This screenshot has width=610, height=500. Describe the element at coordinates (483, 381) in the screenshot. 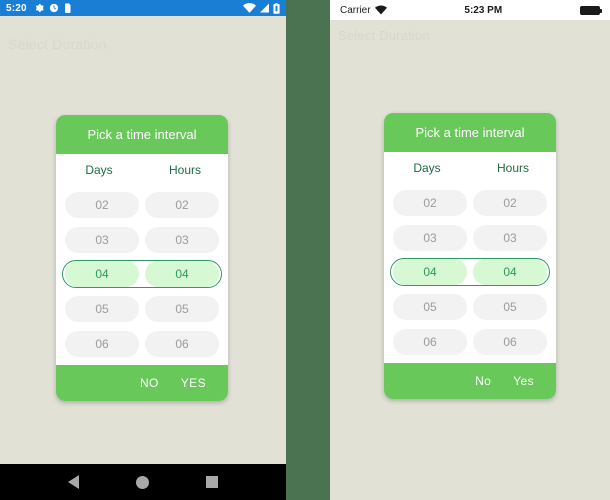

I see `ios-no-button: No` at that location.